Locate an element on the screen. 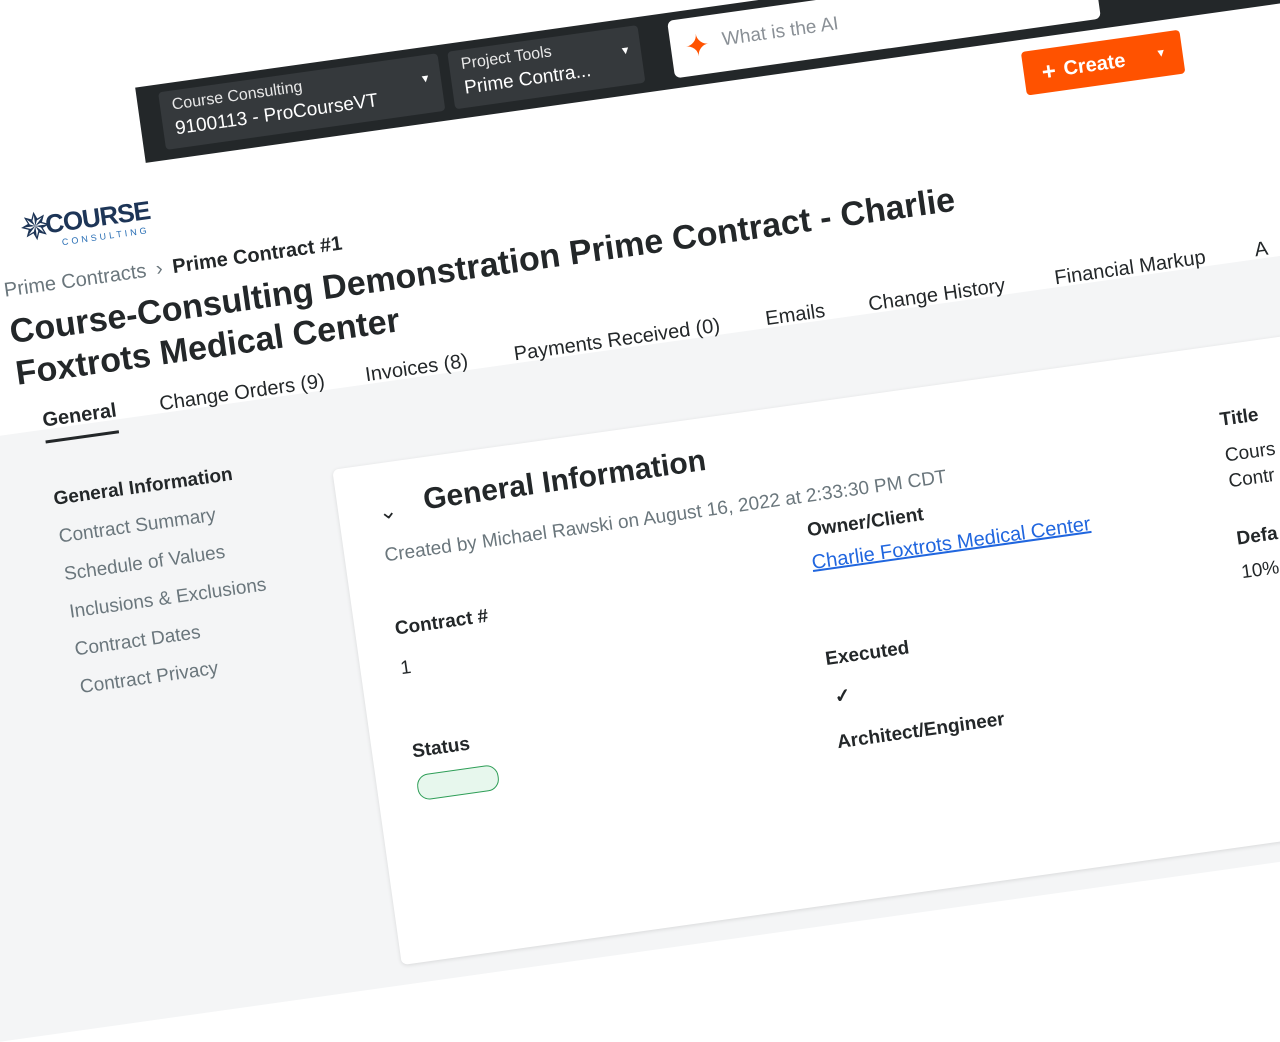  tab-emails: Emails is located at coordinates (795, 315).